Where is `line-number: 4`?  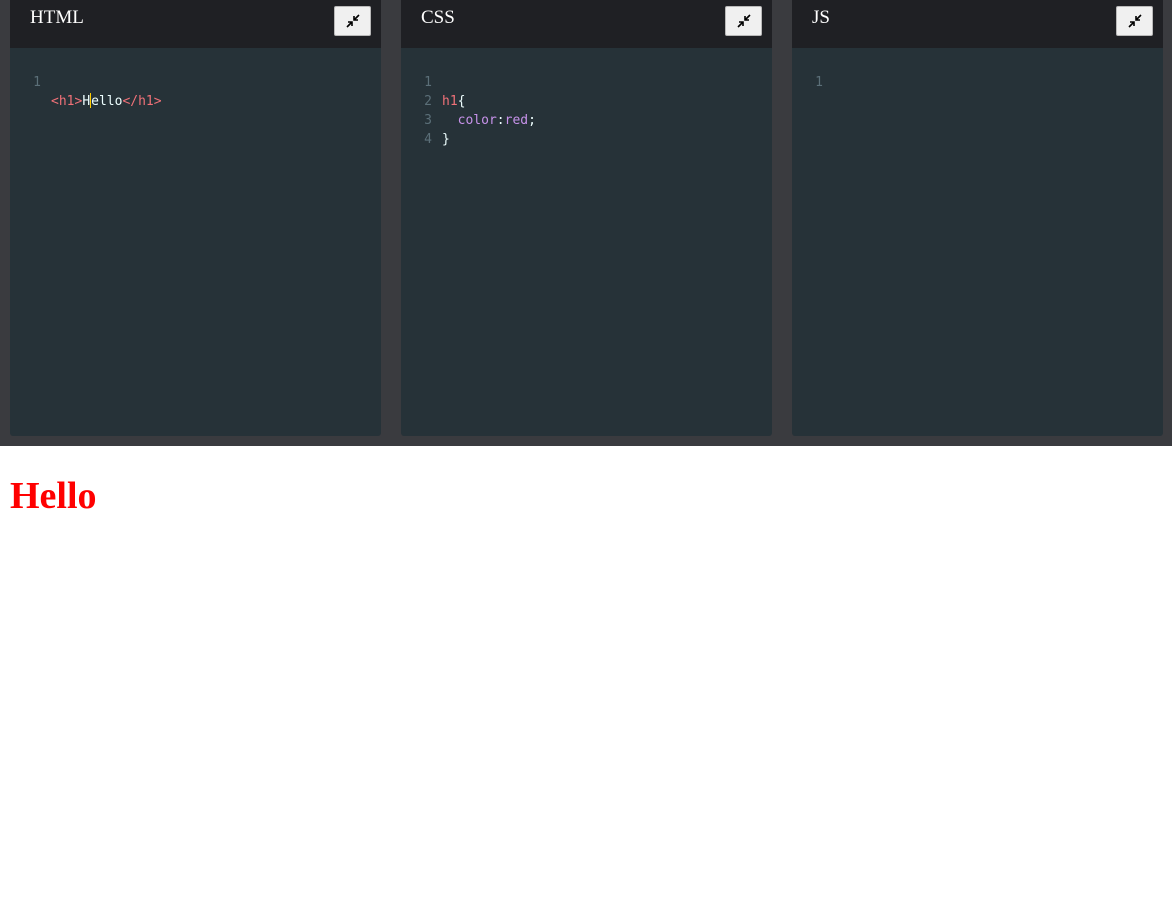 line-number: 4 is located at coordinates (428, 139).